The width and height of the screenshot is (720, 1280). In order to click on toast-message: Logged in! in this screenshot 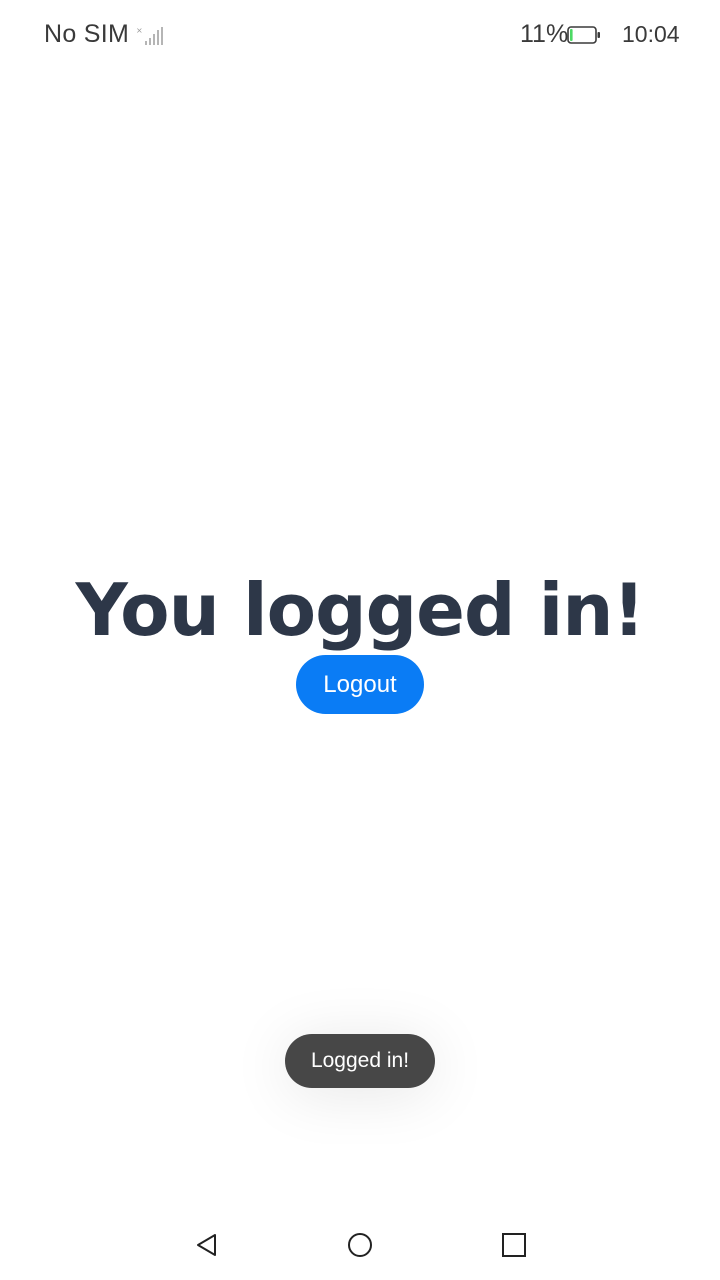, I will do `click(360, 1061)`.